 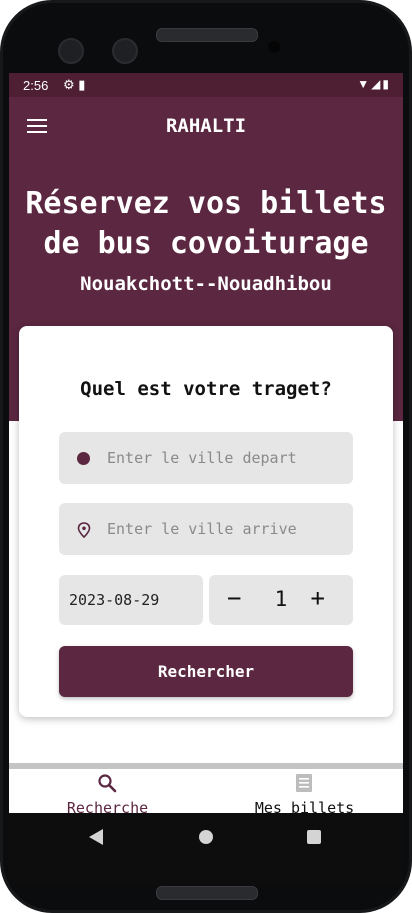 I want to click on proximity-sensor, so click(x=274, y=47).